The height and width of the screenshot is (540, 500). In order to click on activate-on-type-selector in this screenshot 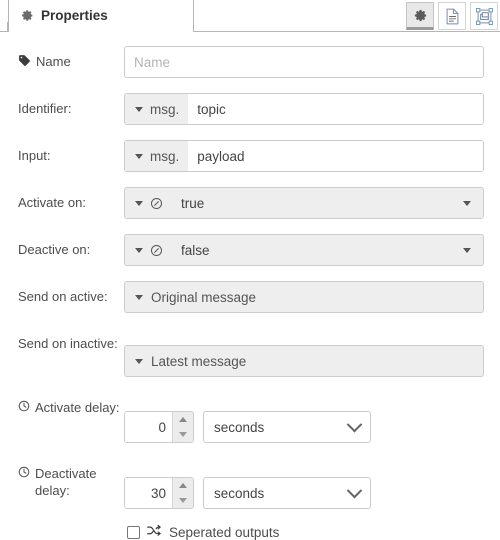, I will do `click(148, 203)`.